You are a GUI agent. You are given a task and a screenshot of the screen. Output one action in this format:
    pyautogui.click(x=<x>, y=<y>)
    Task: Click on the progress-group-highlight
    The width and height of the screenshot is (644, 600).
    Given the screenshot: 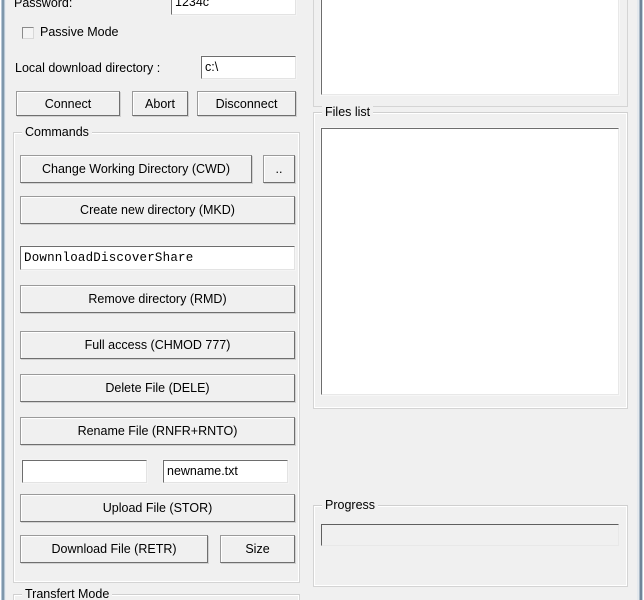 What is the action you would take?
    pyautogui.click(x=470, y=546)
    